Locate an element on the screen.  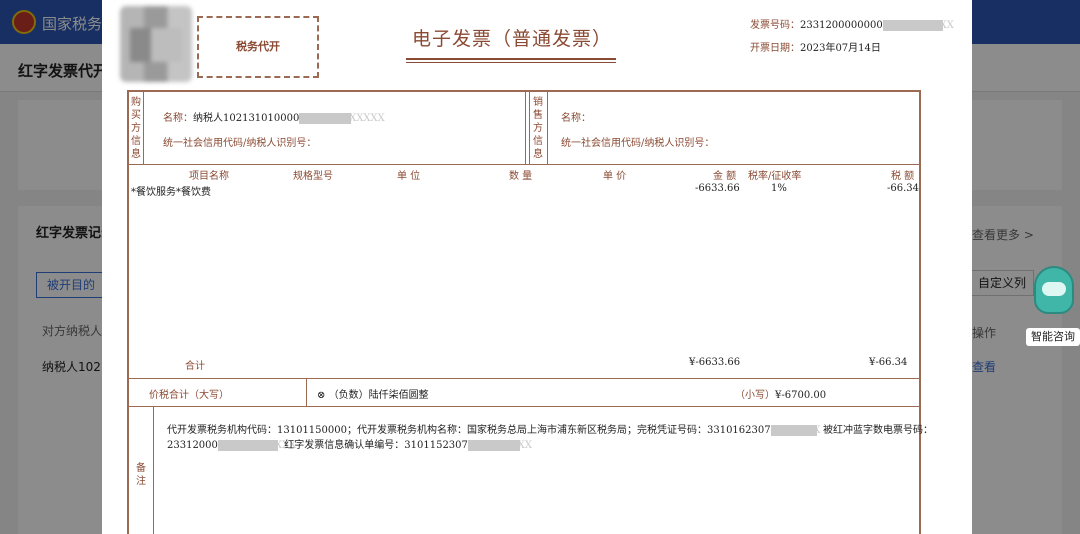
item-name: *餐饮服务*餐饮费 is located at coordinates (171, 192).